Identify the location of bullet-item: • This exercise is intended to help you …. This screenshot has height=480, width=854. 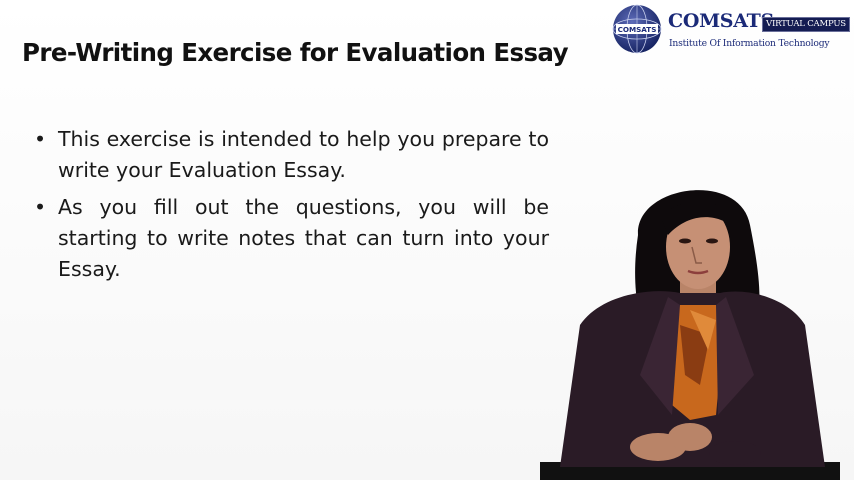
(291, 155).